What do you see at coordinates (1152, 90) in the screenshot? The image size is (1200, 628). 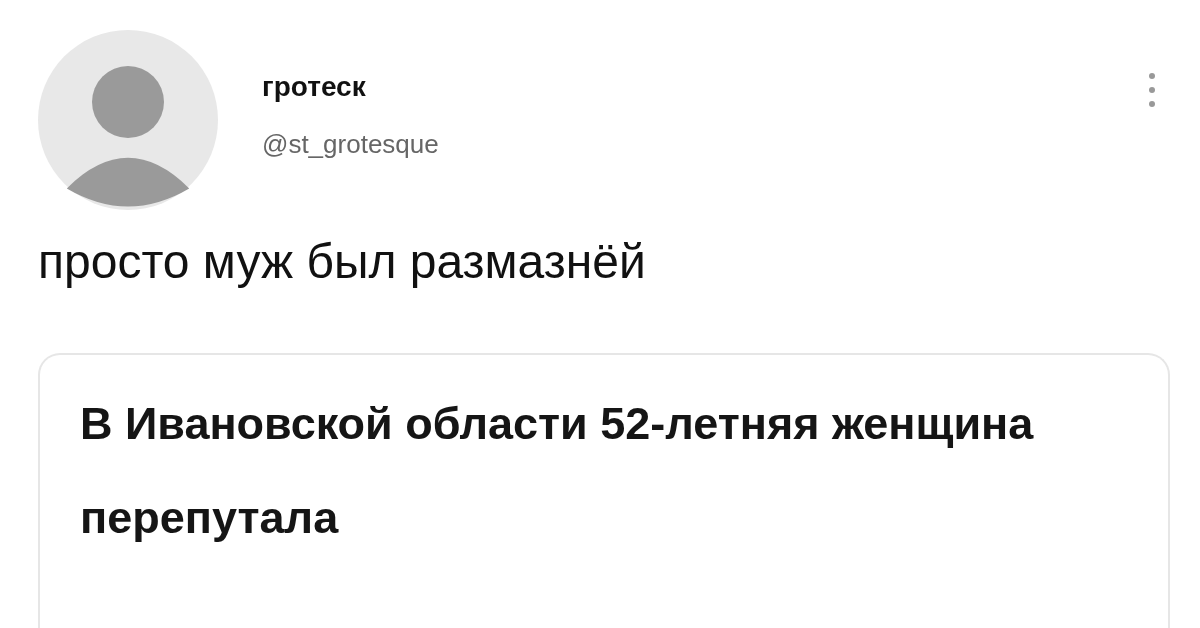 I see `more-icon` at bounding box center [1152, 90].